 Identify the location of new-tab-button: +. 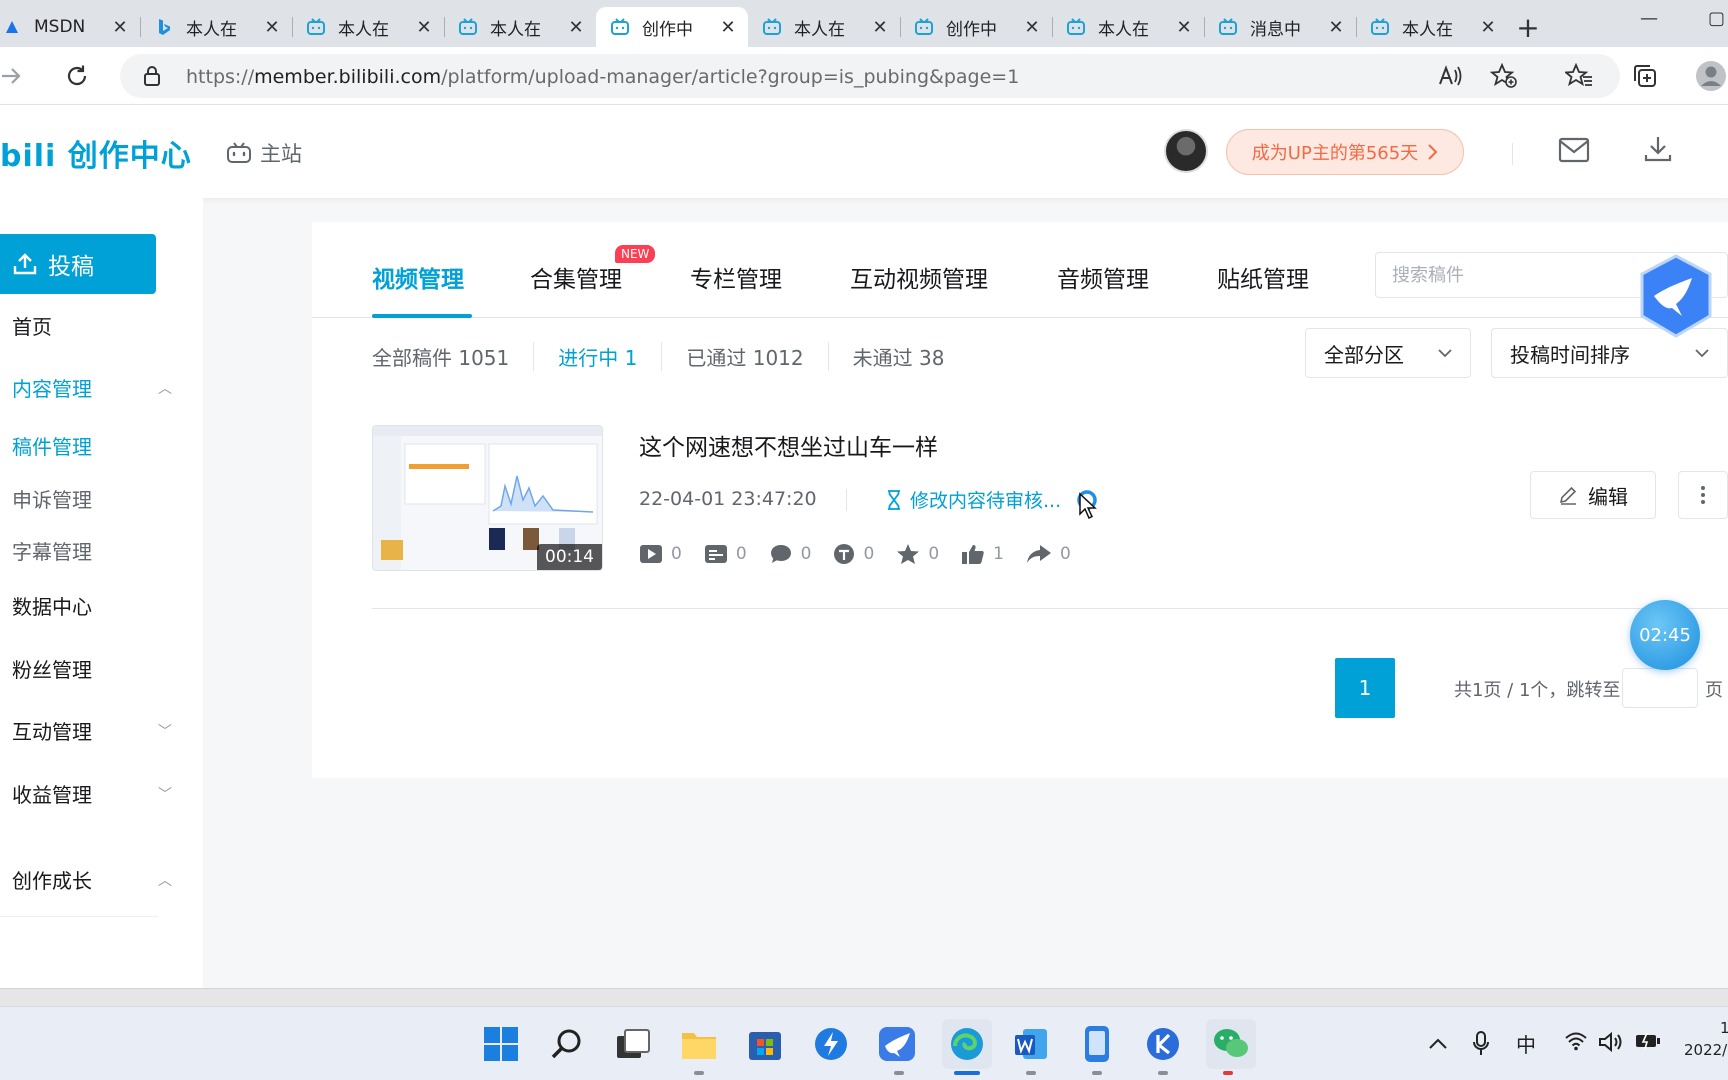
(1528, 27).